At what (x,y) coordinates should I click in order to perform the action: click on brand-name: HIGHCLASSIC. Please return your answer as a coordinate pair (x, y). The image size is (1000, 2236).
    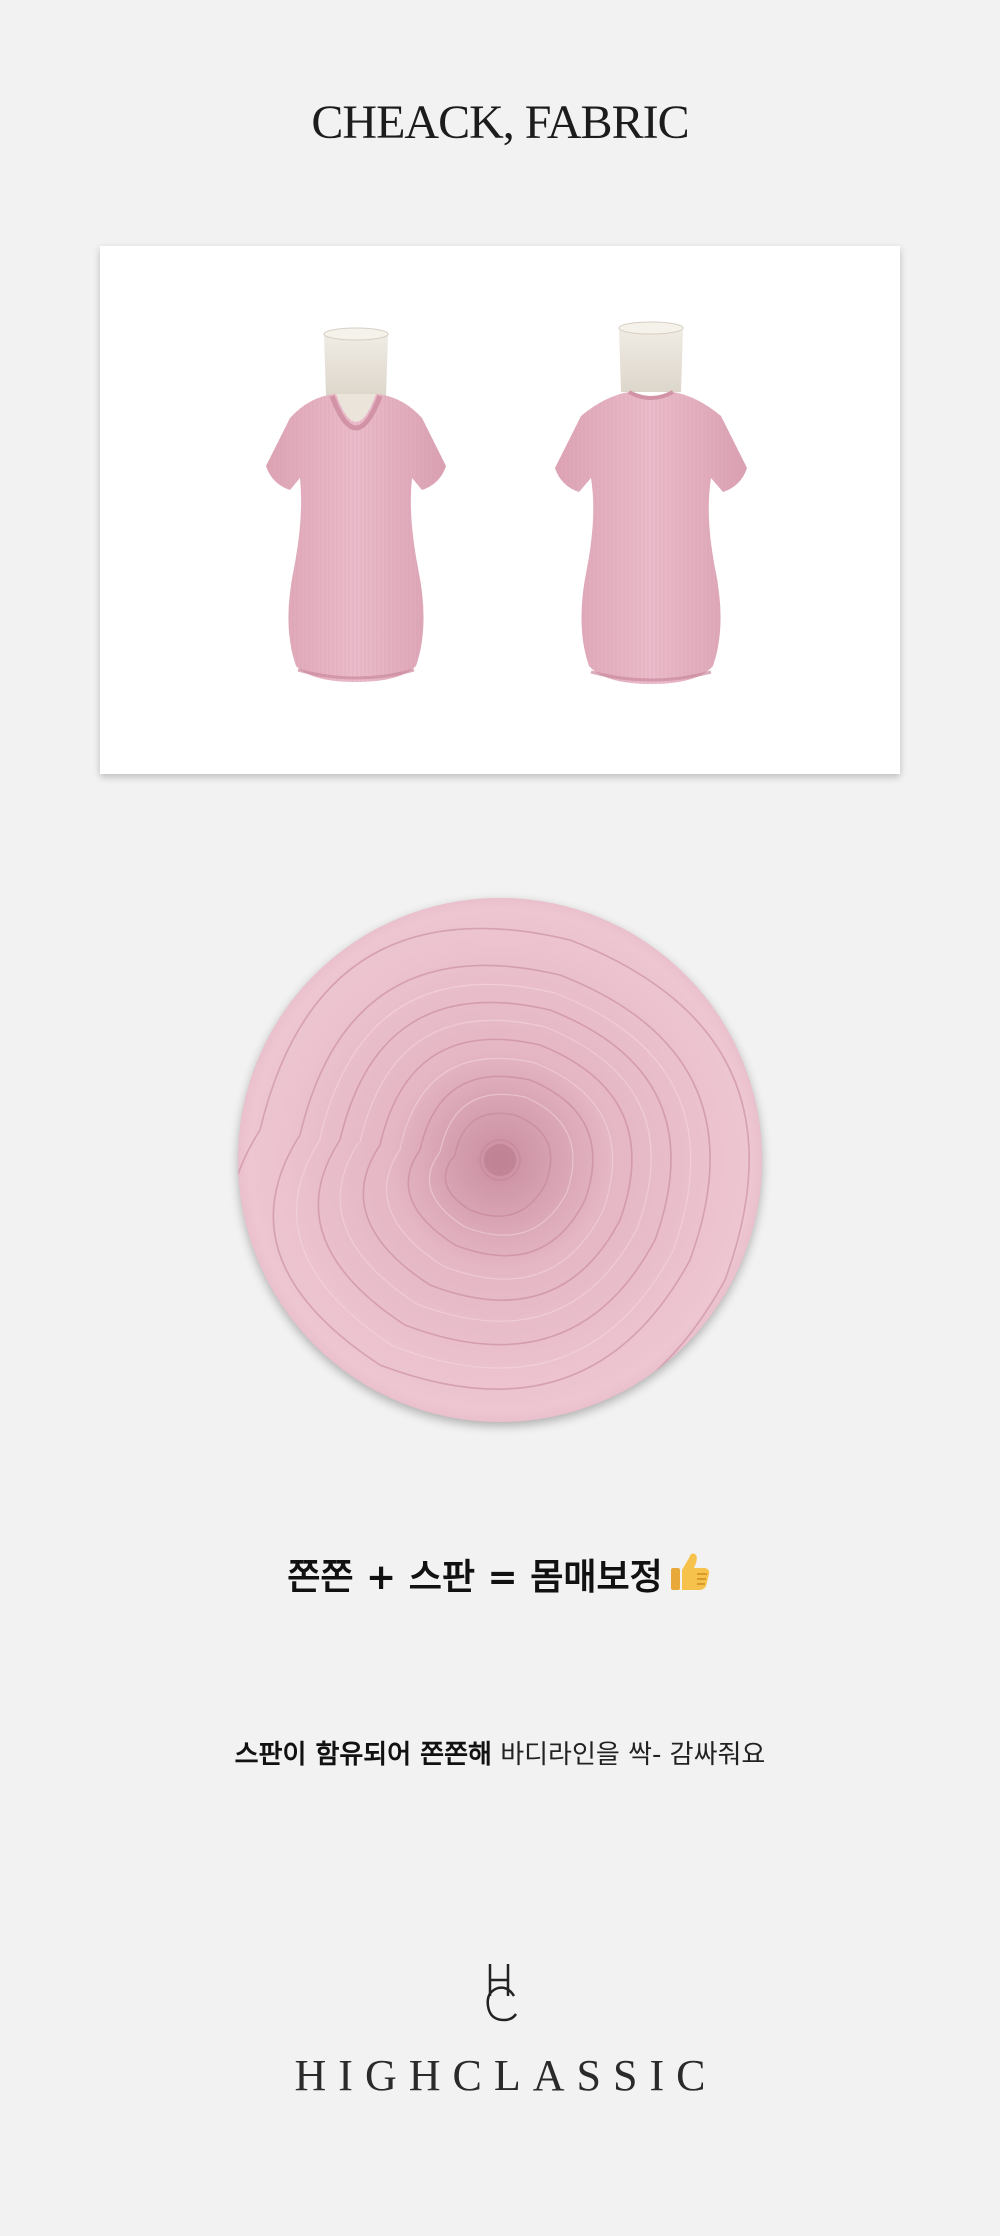
    Looking at the image, I should click on (506, 2075).